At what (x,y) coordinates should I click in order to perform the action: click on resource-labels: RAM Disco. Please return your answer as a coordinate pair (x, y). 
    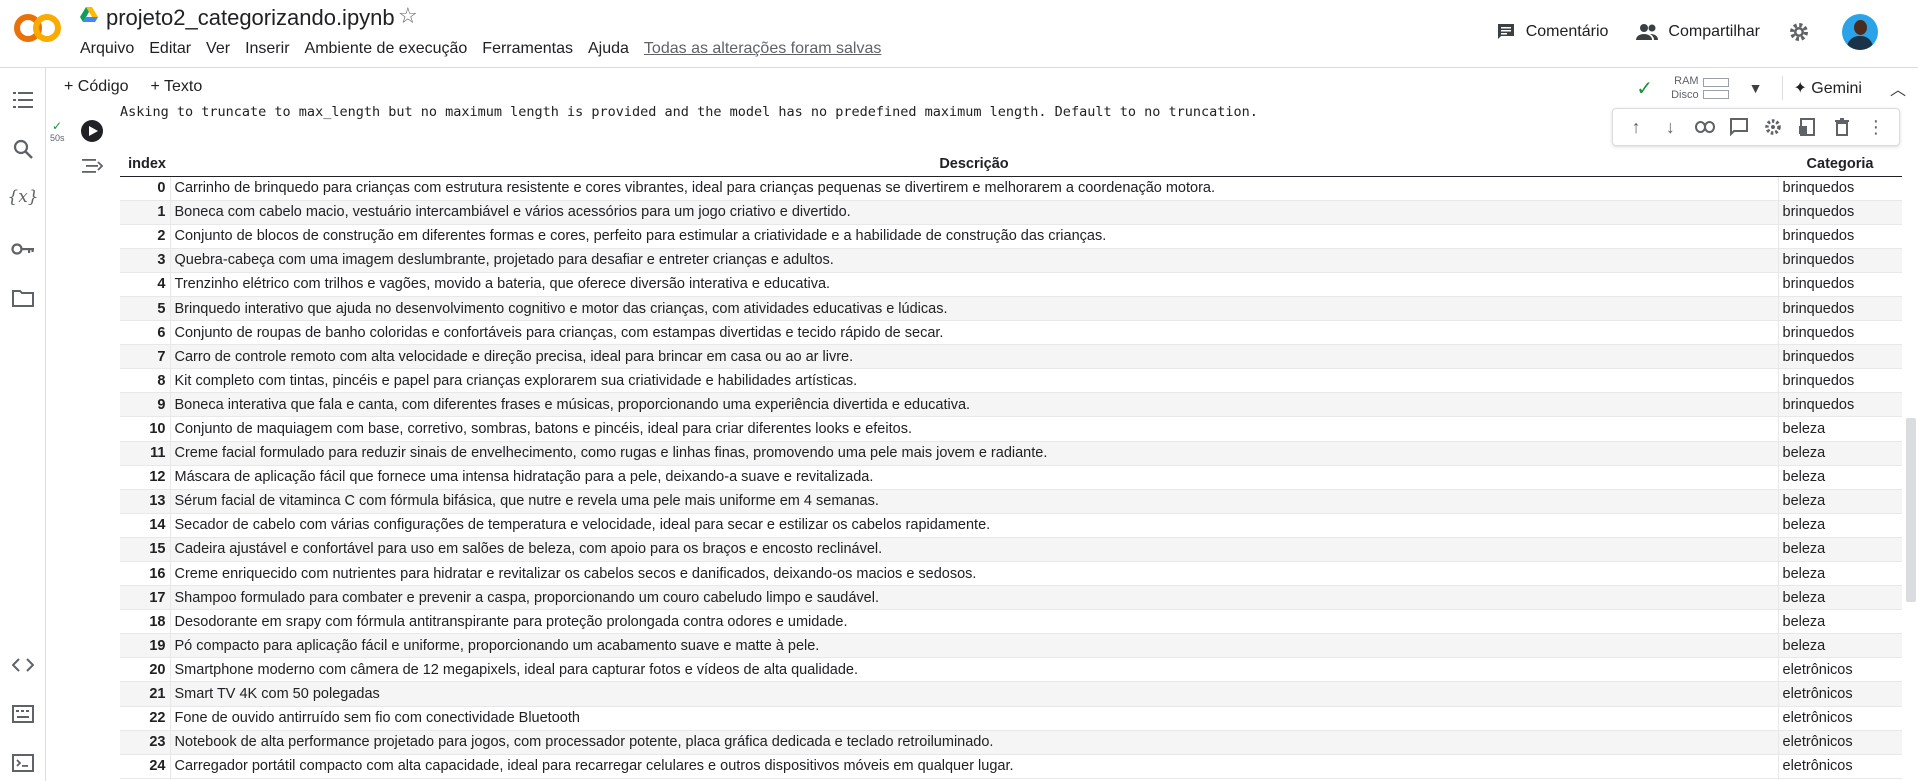
    Looking at the image, I should click on (1685, 88).